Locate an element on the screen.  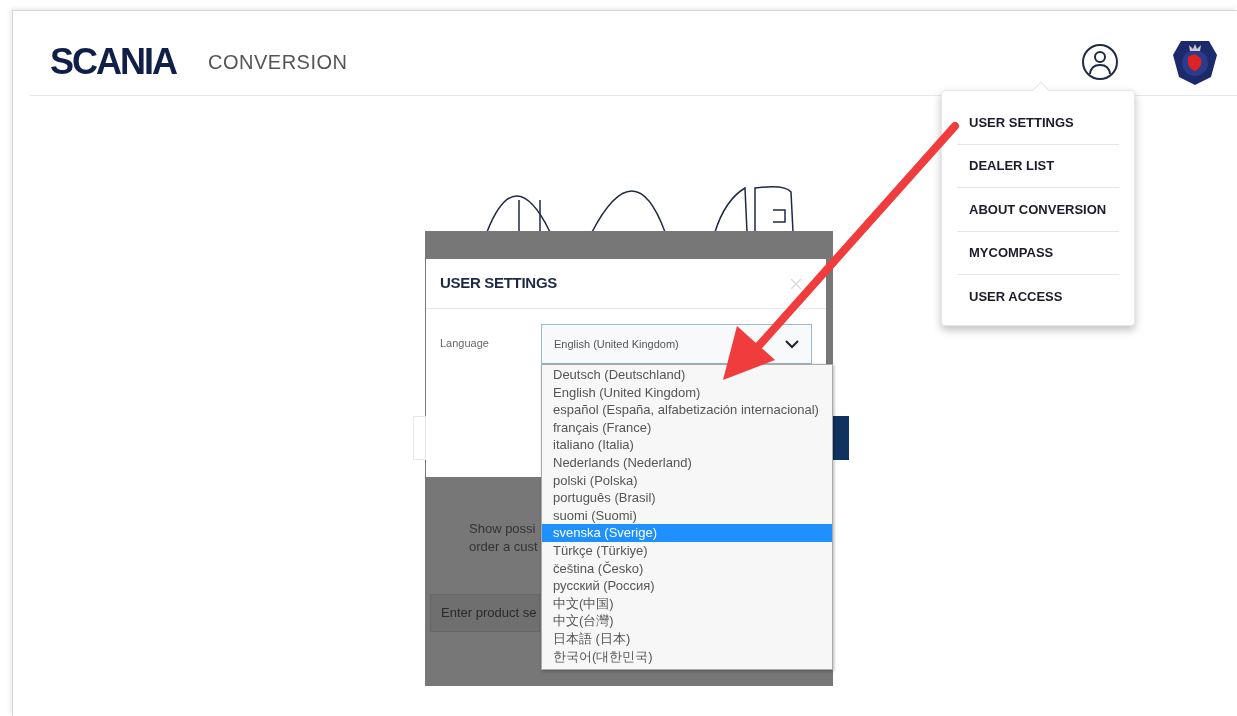
language-option: русский (Россия) is located at coordinates (687, 586).